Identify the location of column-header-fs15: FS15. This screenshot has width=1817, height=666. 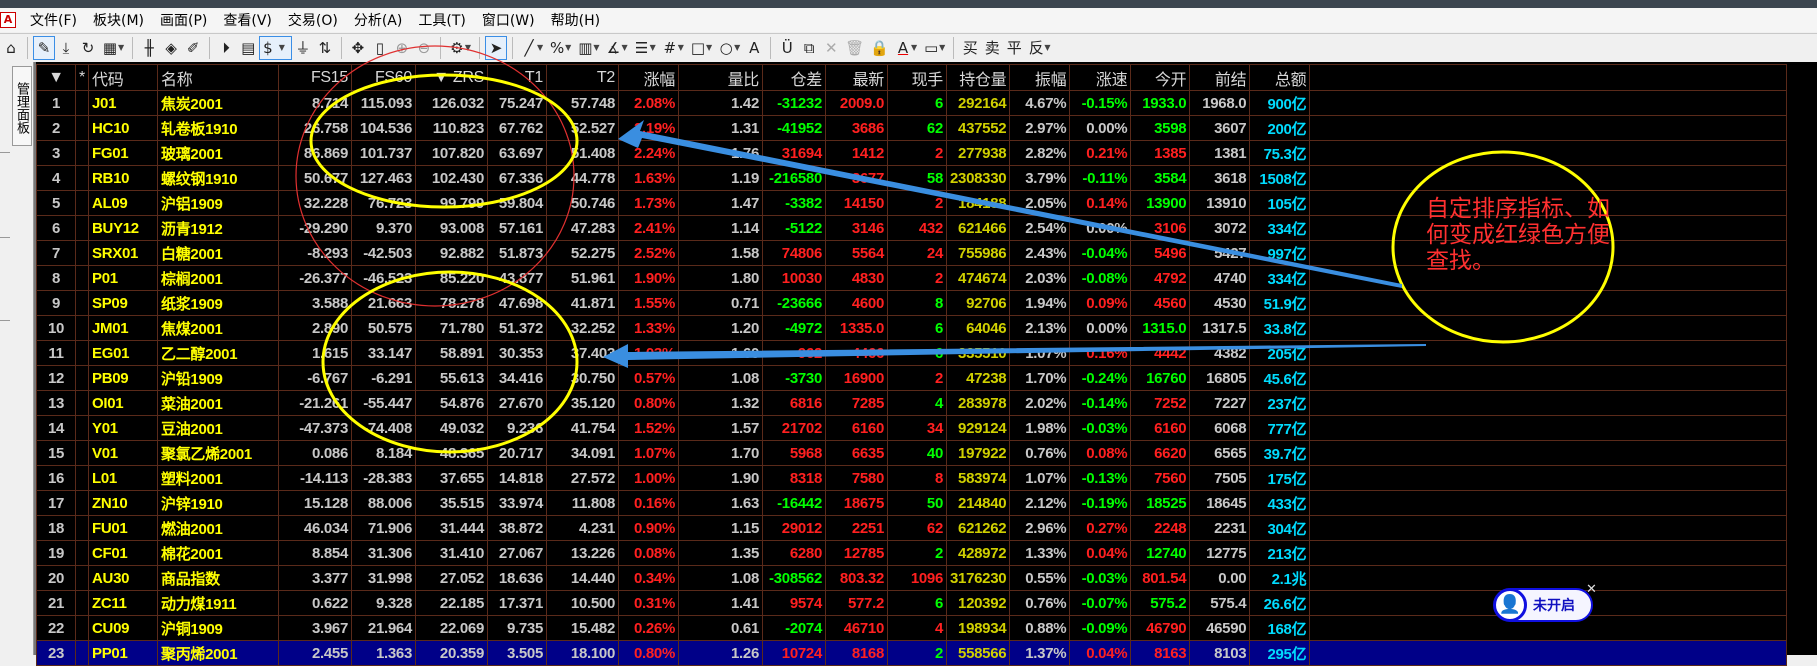
(315, 77).